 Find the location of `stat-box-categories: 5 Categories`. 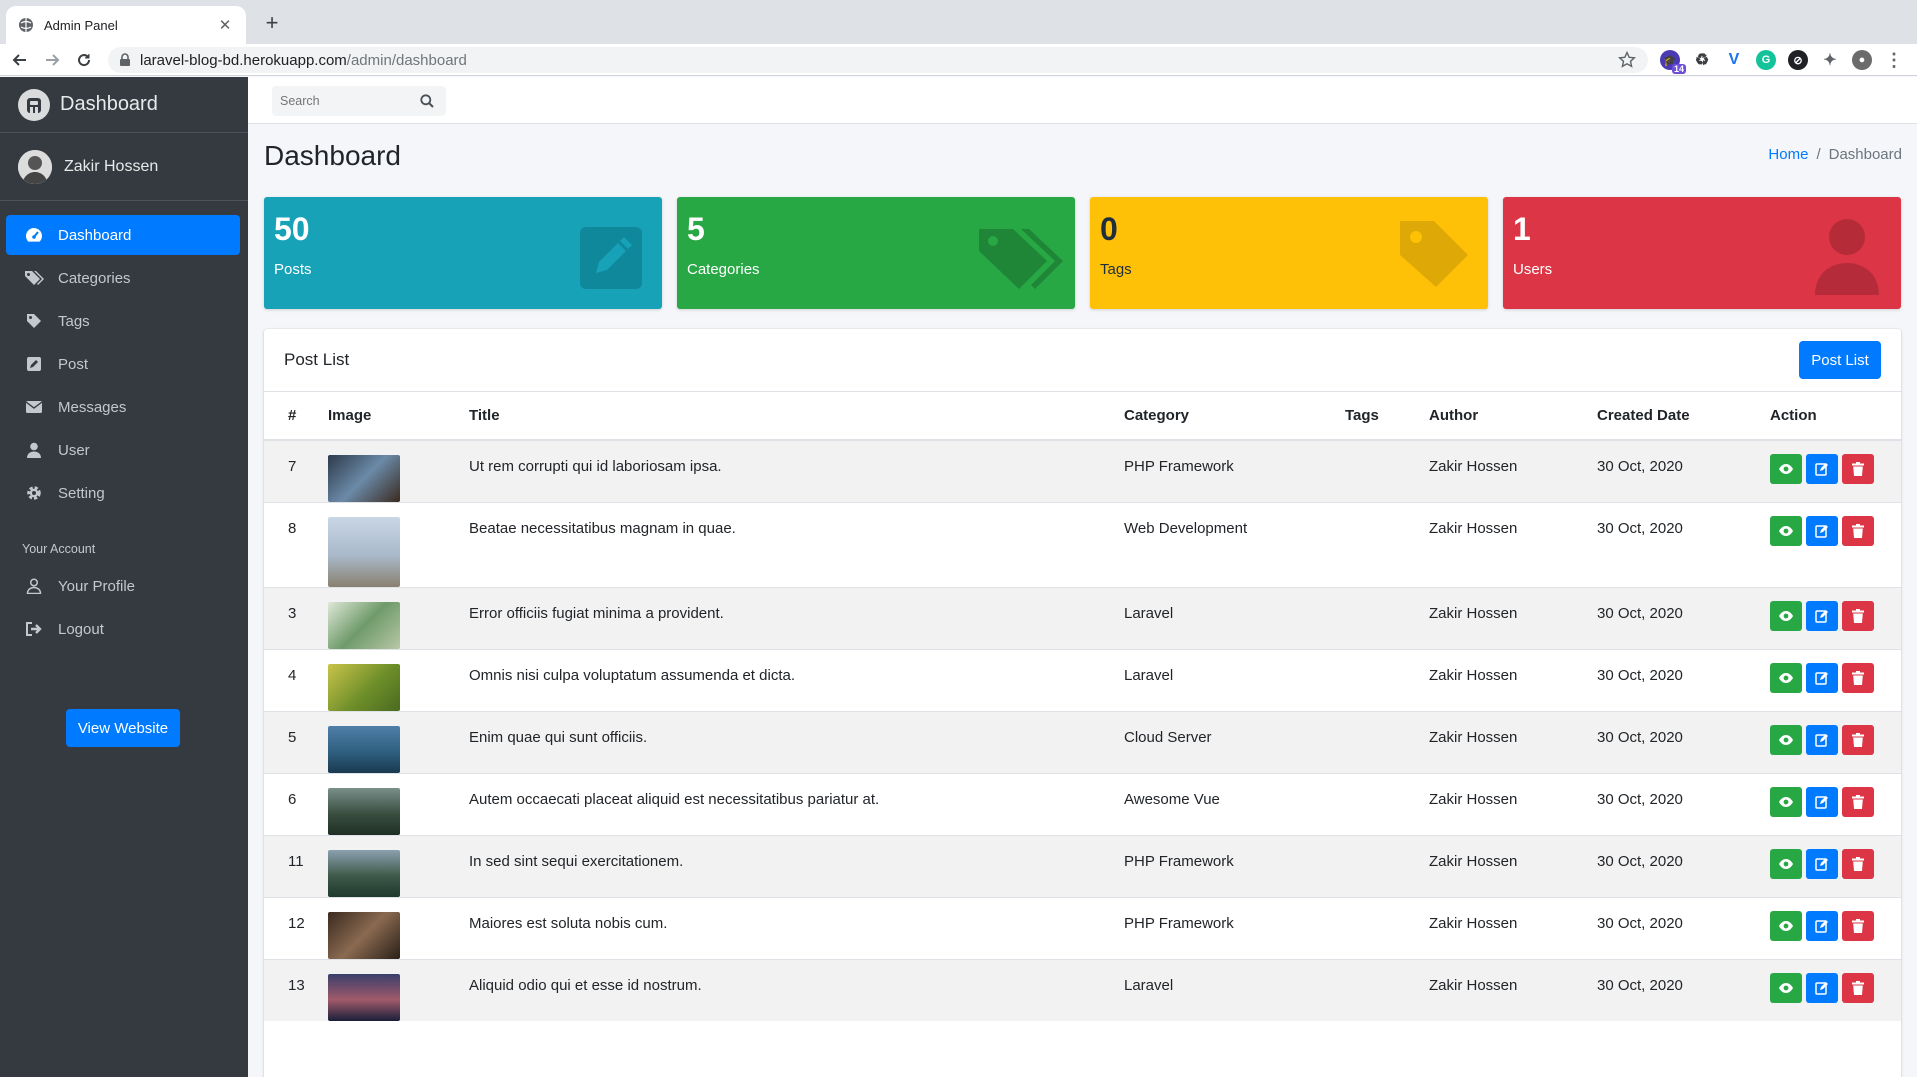

stat-box-categories: 5 Categories is located at coordinates (876, 253).